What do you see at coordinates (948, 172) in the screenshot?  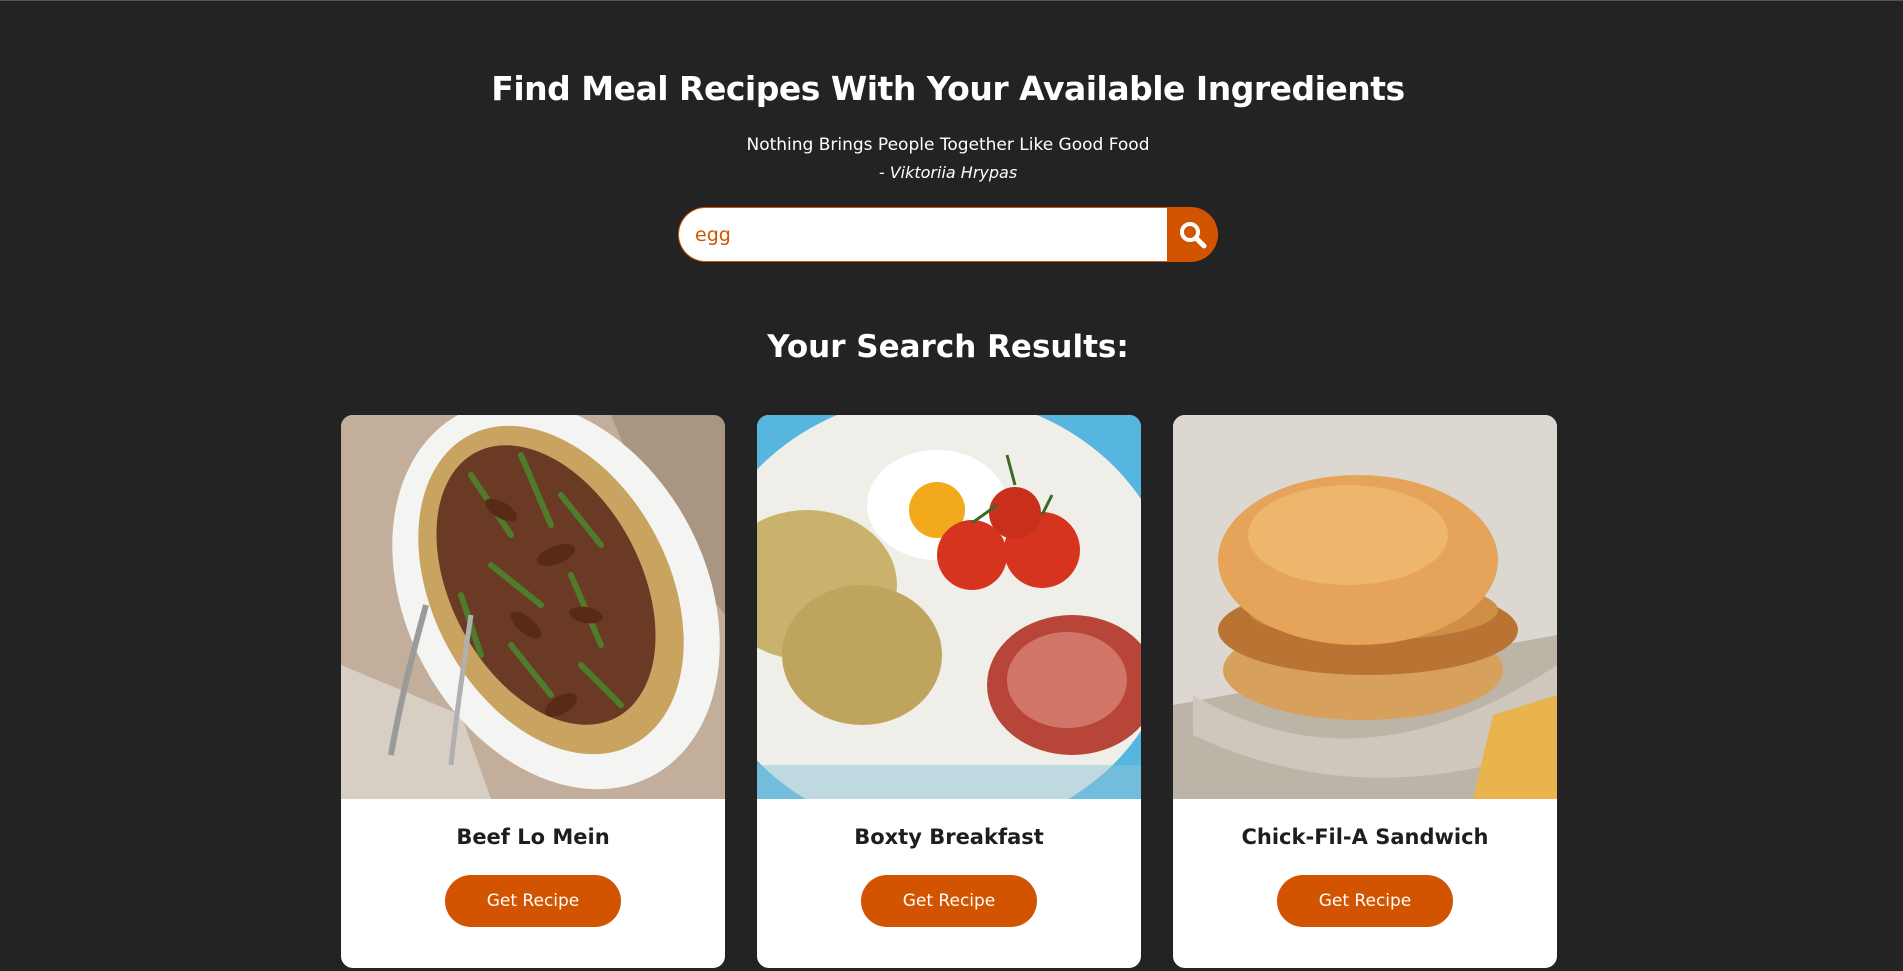 I see `quote-author: - Viktoriia Hrypas` at bounding box center [948, 172].